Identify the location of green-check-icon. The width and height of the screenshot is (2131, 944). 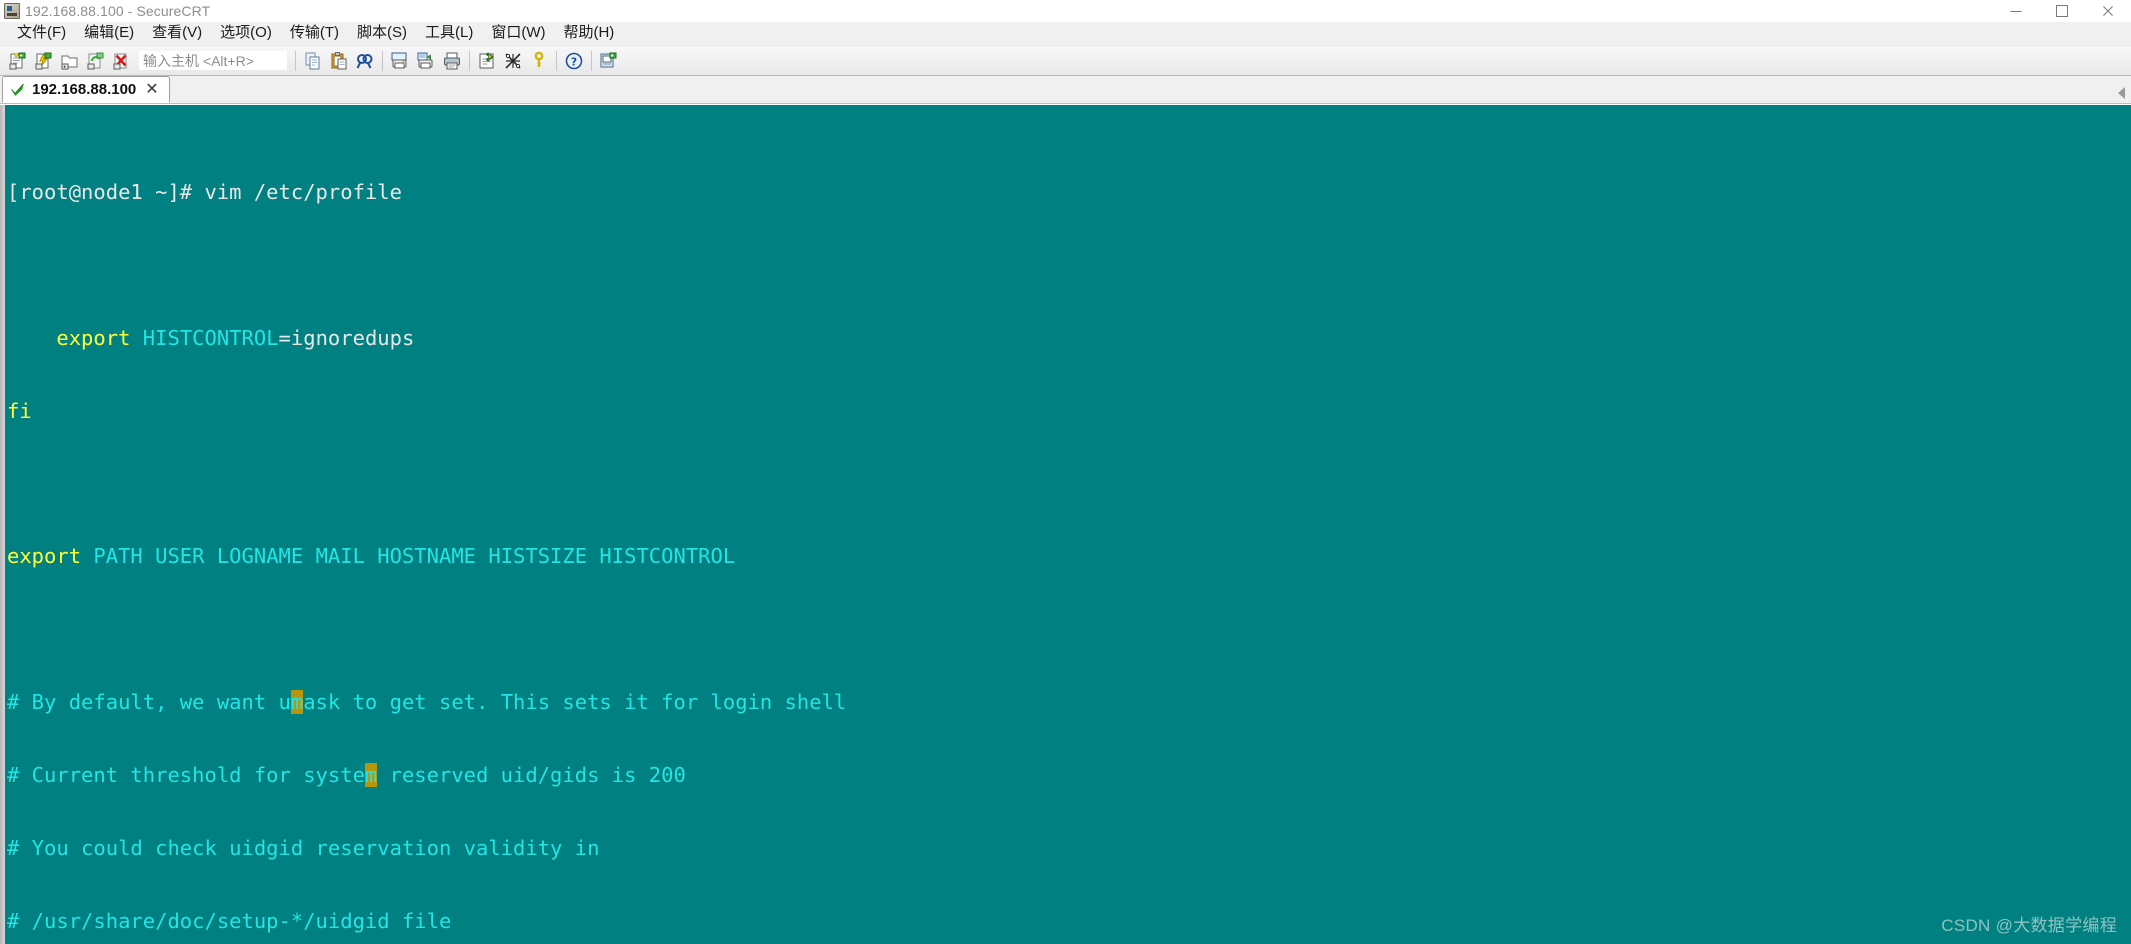
(17, 89).